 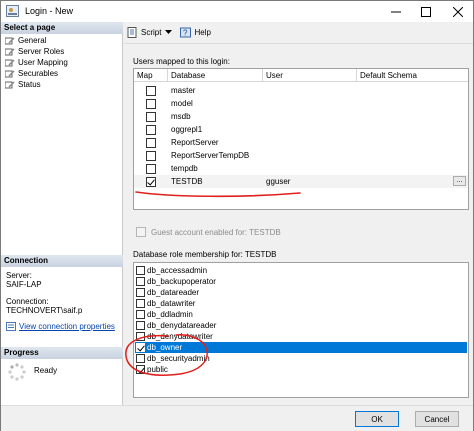 I want to click on close-button, so click(x=458, y=11).